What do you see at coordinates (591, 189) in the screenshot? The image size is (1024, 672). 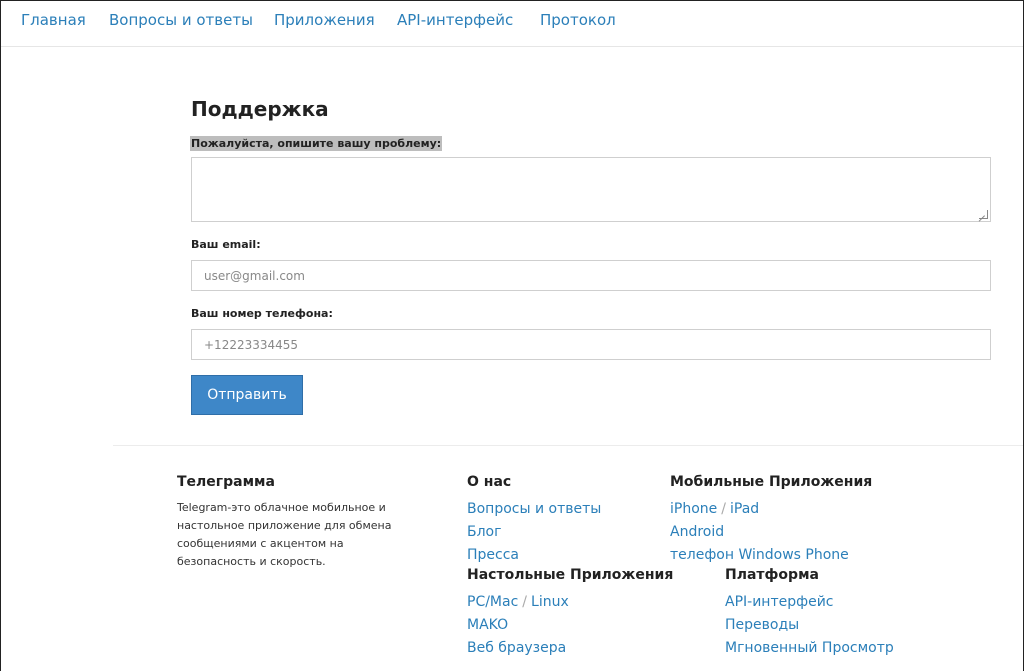 I see `problem-textarea` at bounding box center [591, 189].